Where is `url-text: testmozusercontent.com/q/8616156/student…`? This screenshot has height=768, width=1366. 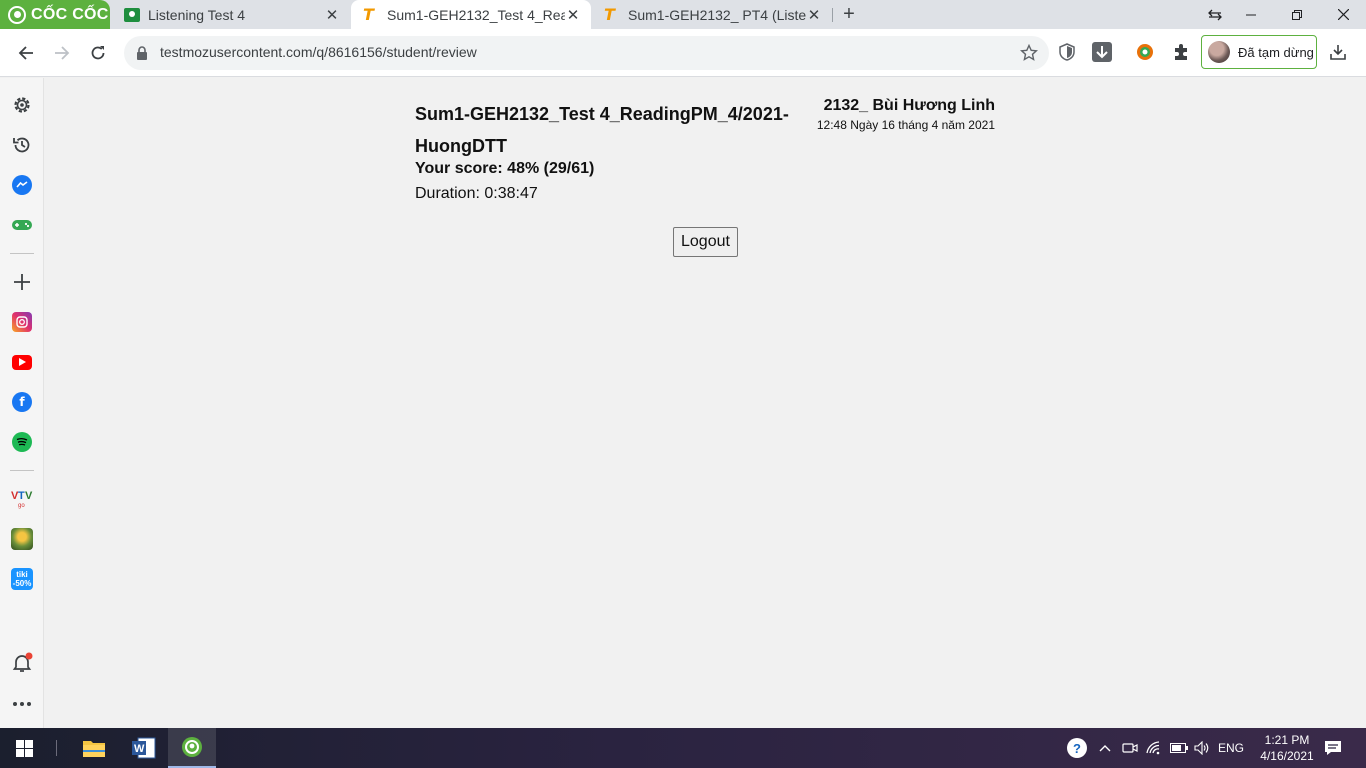
url-text: testmozusercontent.com/q/8616156/student… is located at coordinates (318, 52).